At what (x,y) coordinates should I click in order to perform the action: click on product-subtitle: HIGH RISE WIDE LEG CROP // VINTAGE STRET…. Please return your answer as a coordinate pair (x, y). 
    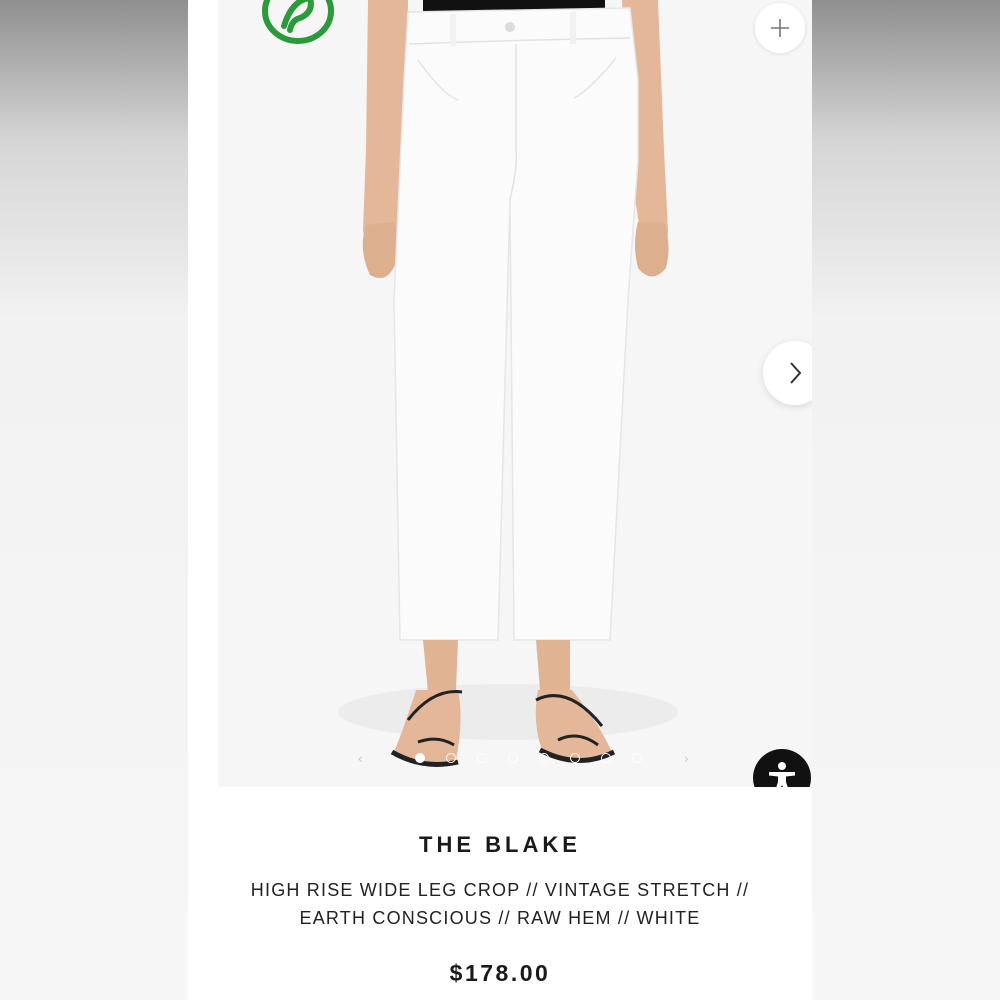
    Looking at the image, I should click on (500, 904).